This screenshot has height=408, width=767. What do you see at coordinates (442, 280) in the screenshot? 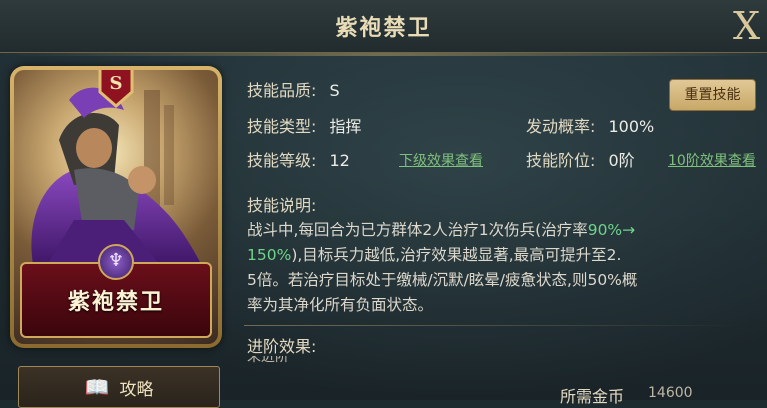
I see `desc-line3: 5倍。若治疗目标处于缴械/沉默/眩晕/疲惫状态,则50%概` at bounding box center [442, 280].